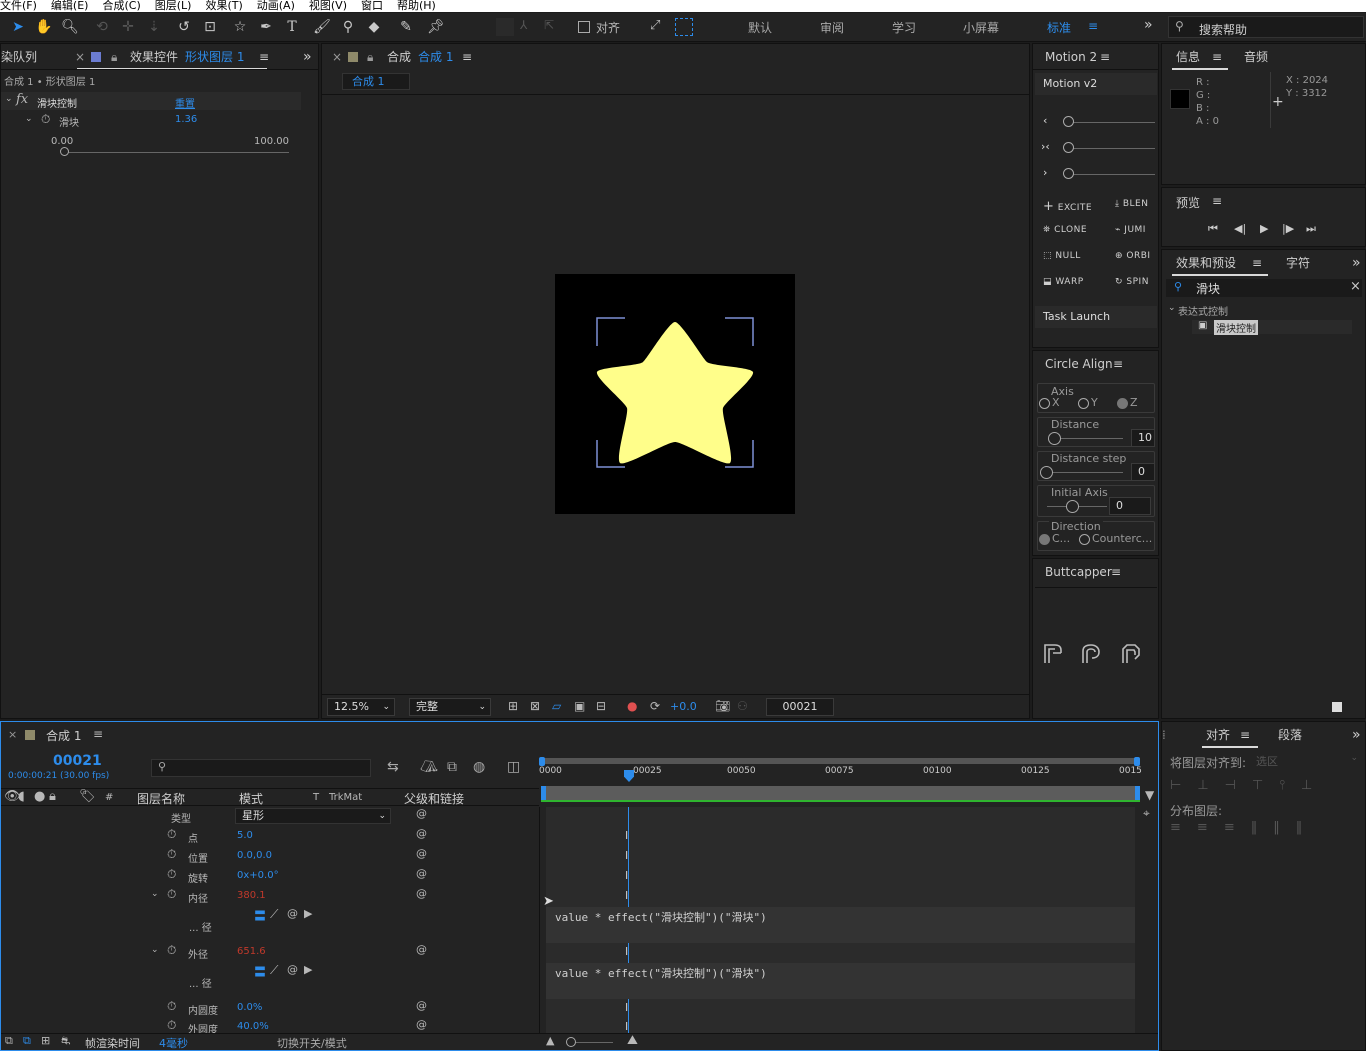 The image size is (1366, 1051). What do you see at coordinates (1130, 506) in the screenshot?
I see `initial-axis-value: 0` at bounding box center [1130, 506].